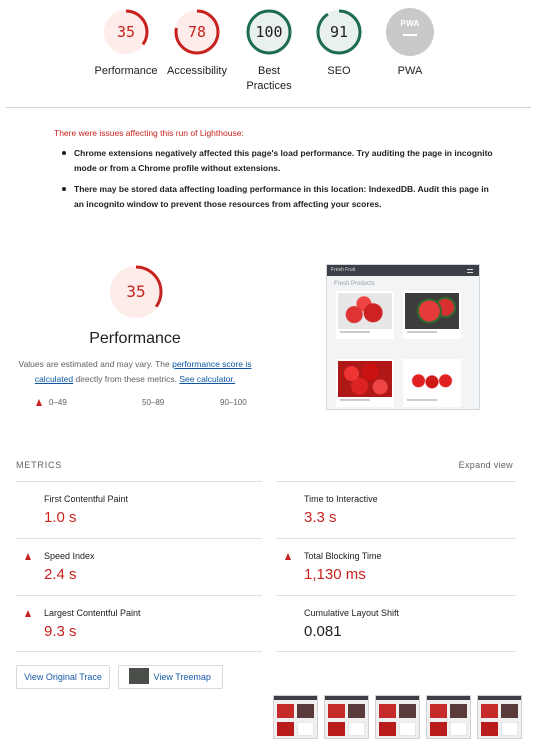  Describe the element at coordinates (396, 519) in the screenshot. I see `metric-time-to-interactive: Time to Interactive 3.3 s` at that location.